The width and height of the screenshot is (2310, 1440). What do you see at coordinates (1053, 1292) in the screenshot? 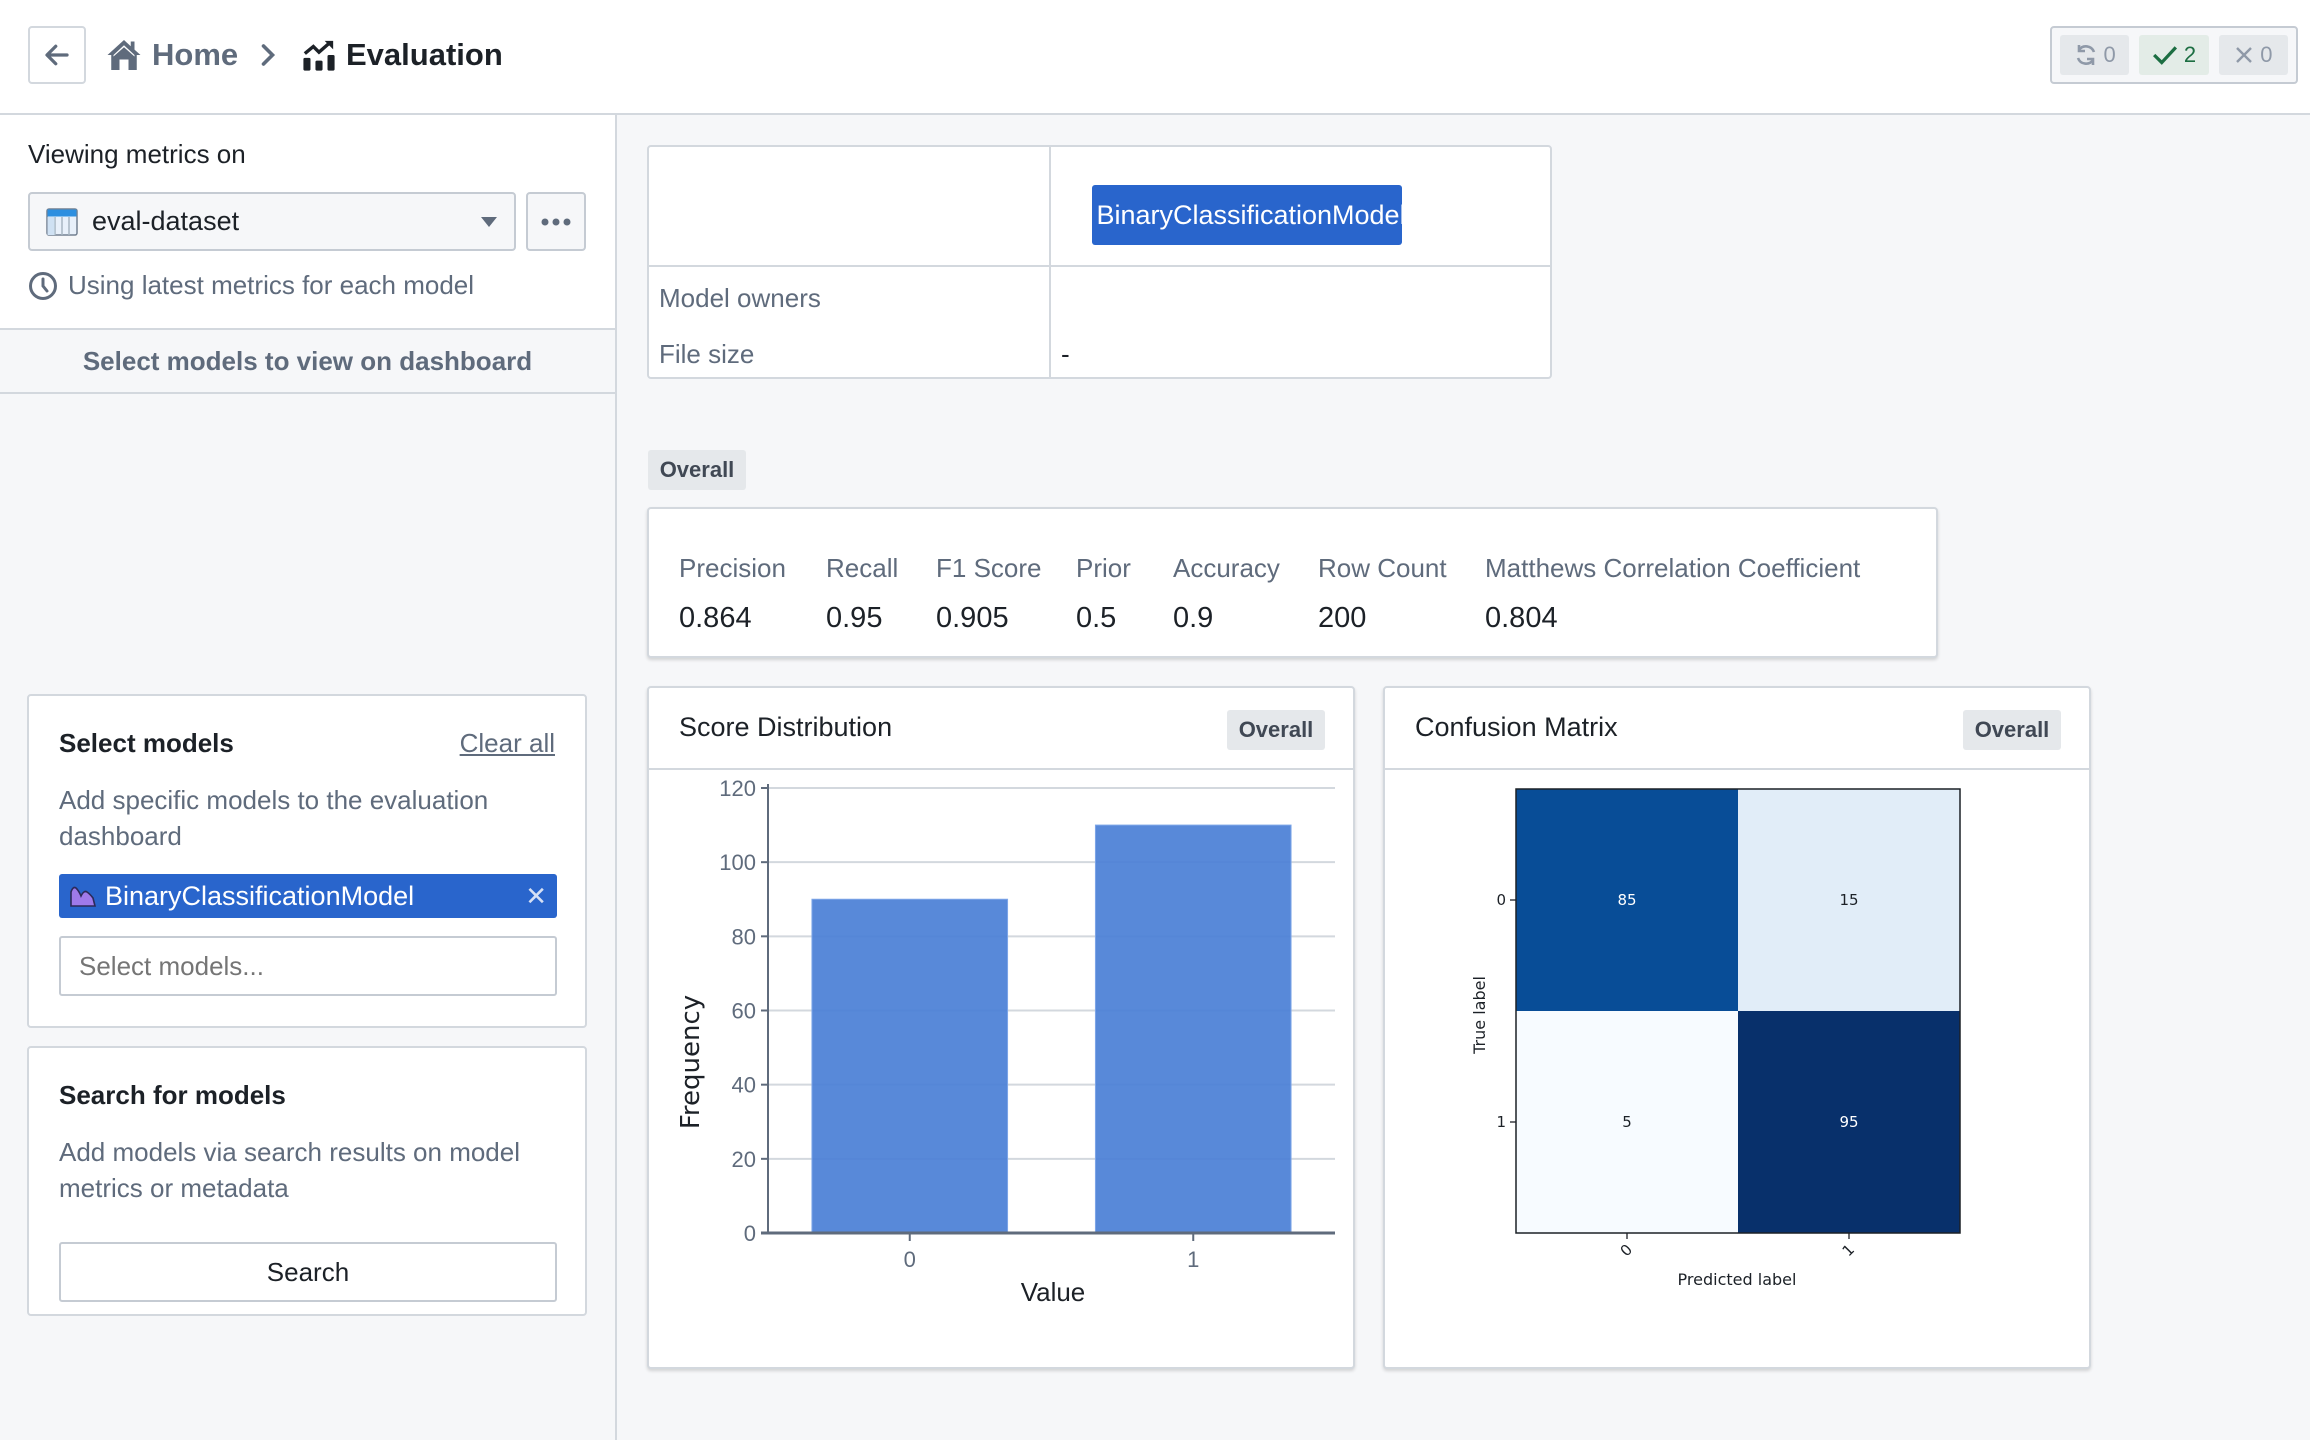
I see `x-axis-label: Value` at bounding box center [1053, 1292].